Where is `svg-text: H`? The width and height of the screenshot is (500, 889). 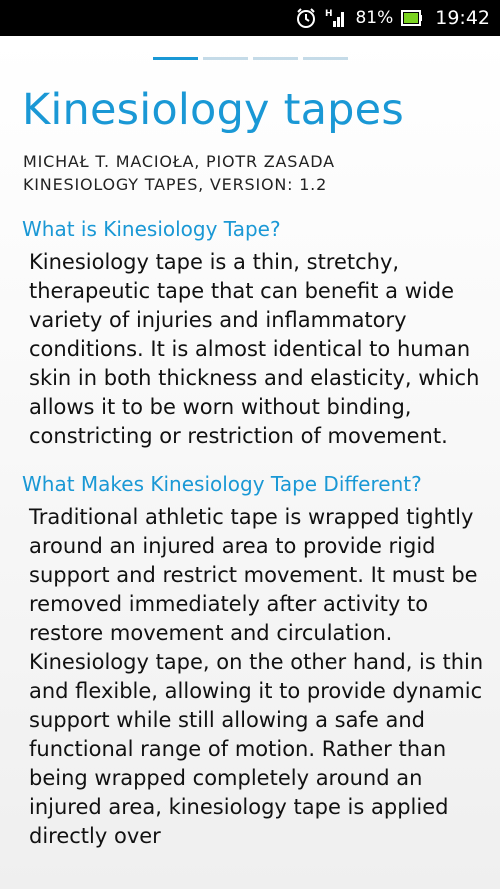
svg-text: H is located at coordinates (329, 14).